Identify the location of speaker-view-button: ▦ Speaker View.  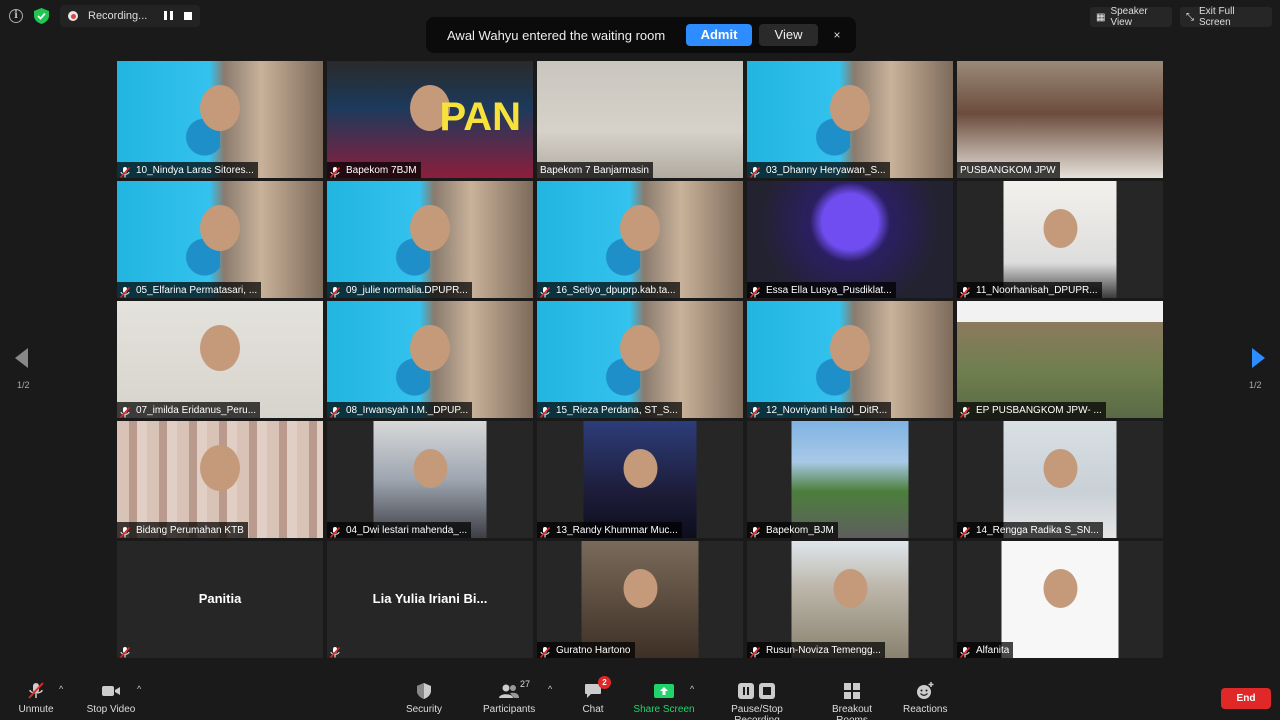
(1131, 17).